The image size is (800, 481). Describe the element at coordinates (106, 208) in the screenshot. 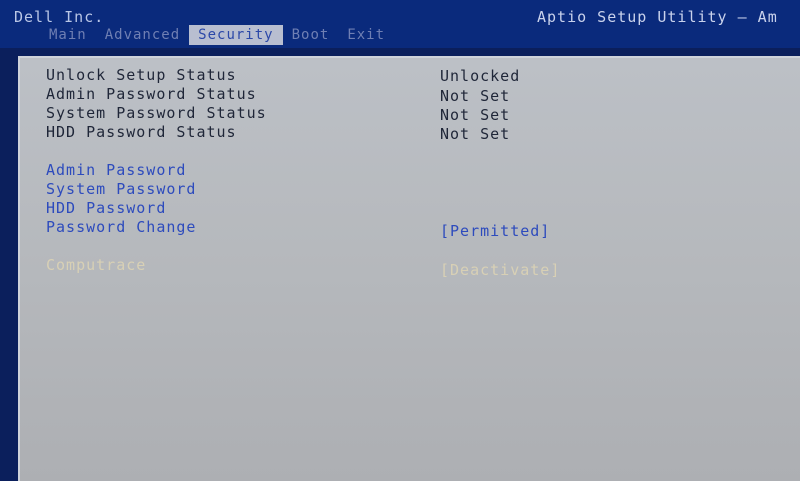

I see `option-hdd-password: HDD Password` at that location.